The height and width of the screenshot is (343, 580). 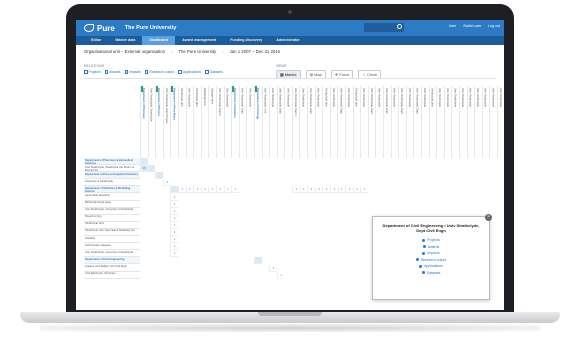 I want to click on matrix-column-header: Glasgow Univ, so click(x=212, y=122).